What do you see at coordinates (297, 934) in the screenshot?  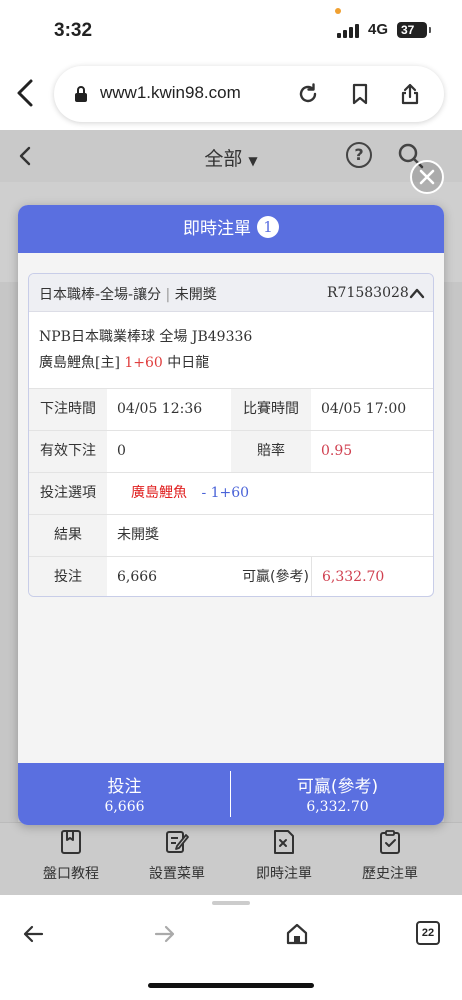 I see `home-icon` at bounding box center [297, 934].